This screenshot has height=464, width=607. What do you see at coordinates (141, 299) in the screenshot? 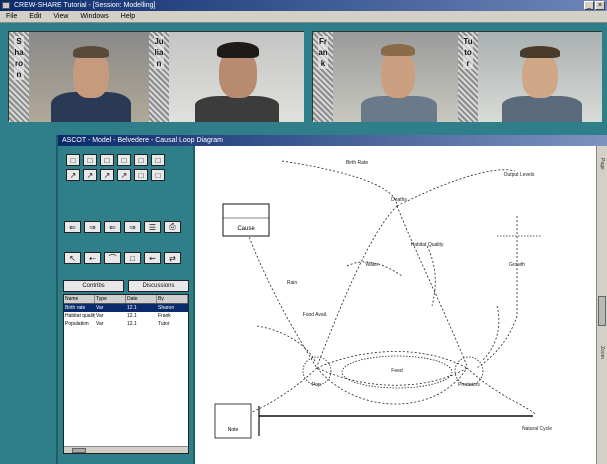
I see `column-header: Date` at bounding box center [141, 299].